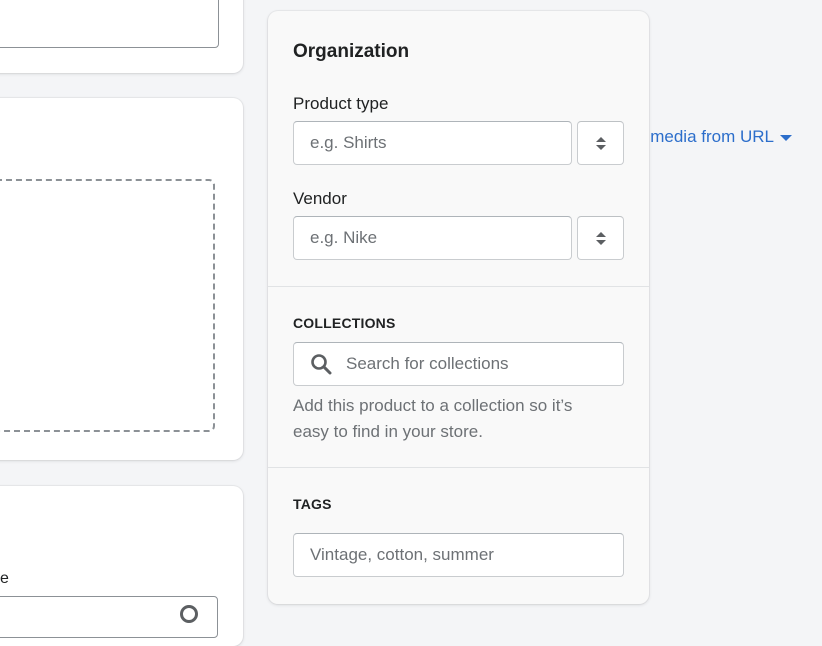 This screenshot has width=822, height=646. I want to click on collections-search-input: Search for collections, so click(458, 364).